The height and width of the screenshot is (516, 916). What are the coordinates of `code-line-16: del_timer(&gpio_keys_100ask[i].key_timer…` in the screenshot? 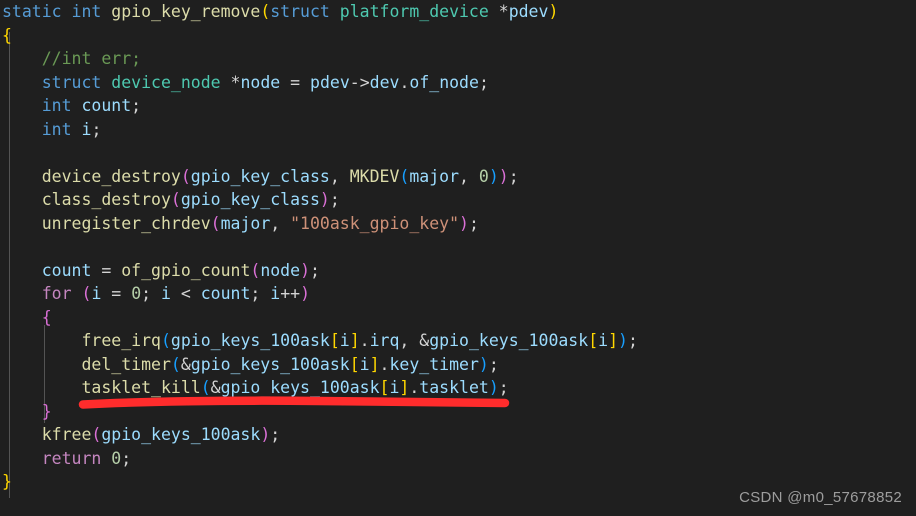 It's located at (290, 364).